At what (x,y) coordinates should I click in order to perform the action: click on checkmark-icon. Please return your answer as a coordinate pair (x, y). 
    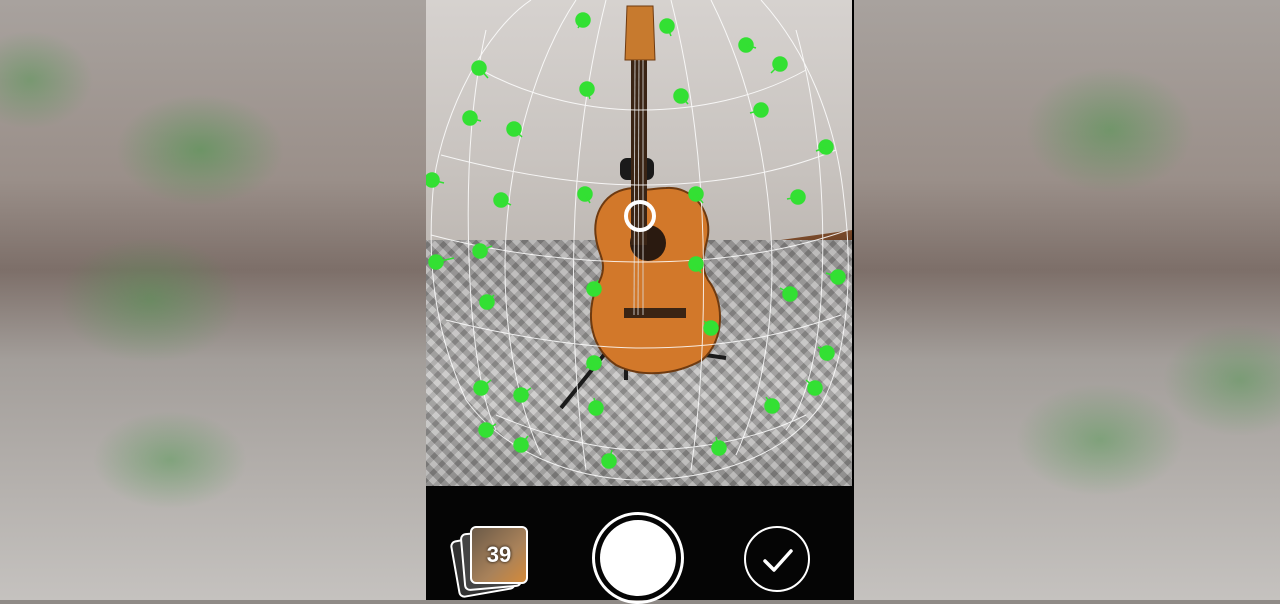
    Looking at the image, I should click on (778, 560).